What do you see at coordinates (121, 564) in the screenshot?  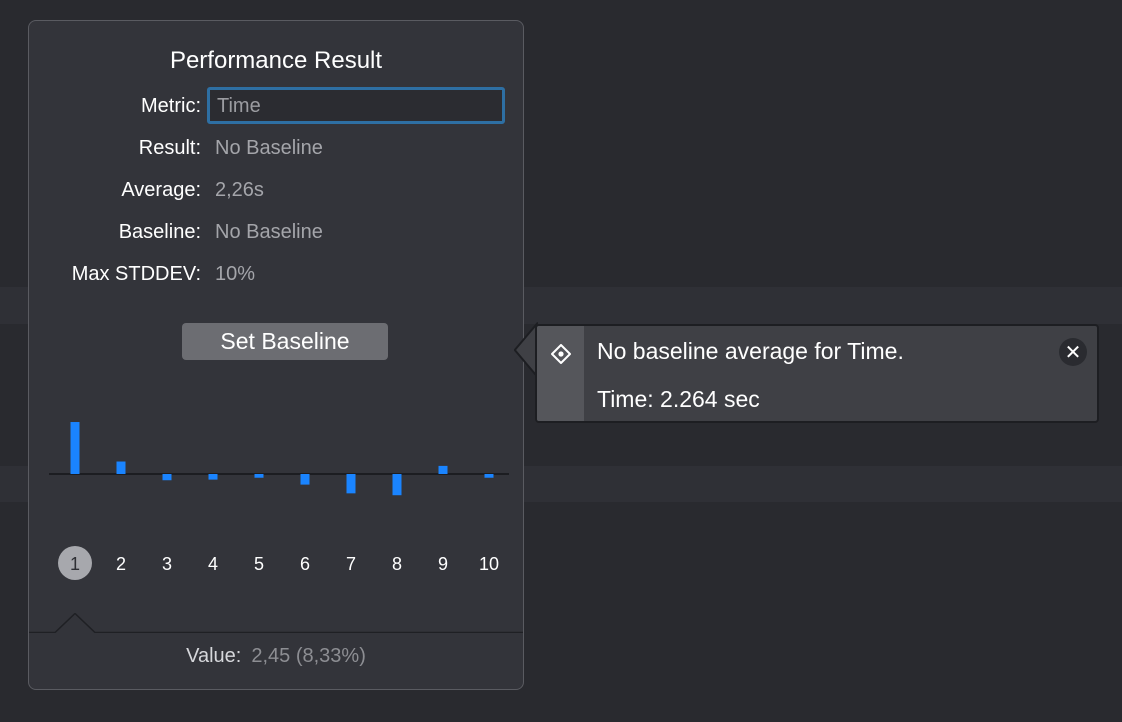 I see `iteration-label-2: 2` at bounding box center [121, 564].